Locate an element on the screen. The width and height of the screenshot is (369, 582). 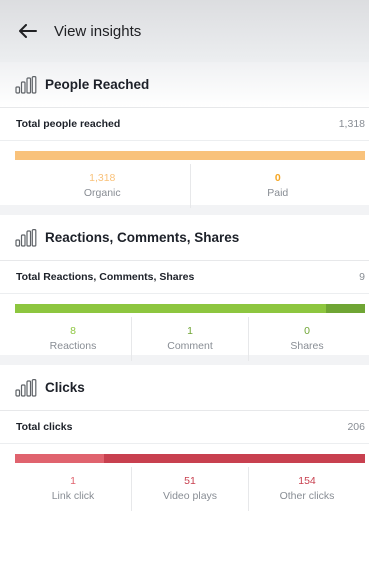
link-click-label: Link click is located at coordinates (73, 496).